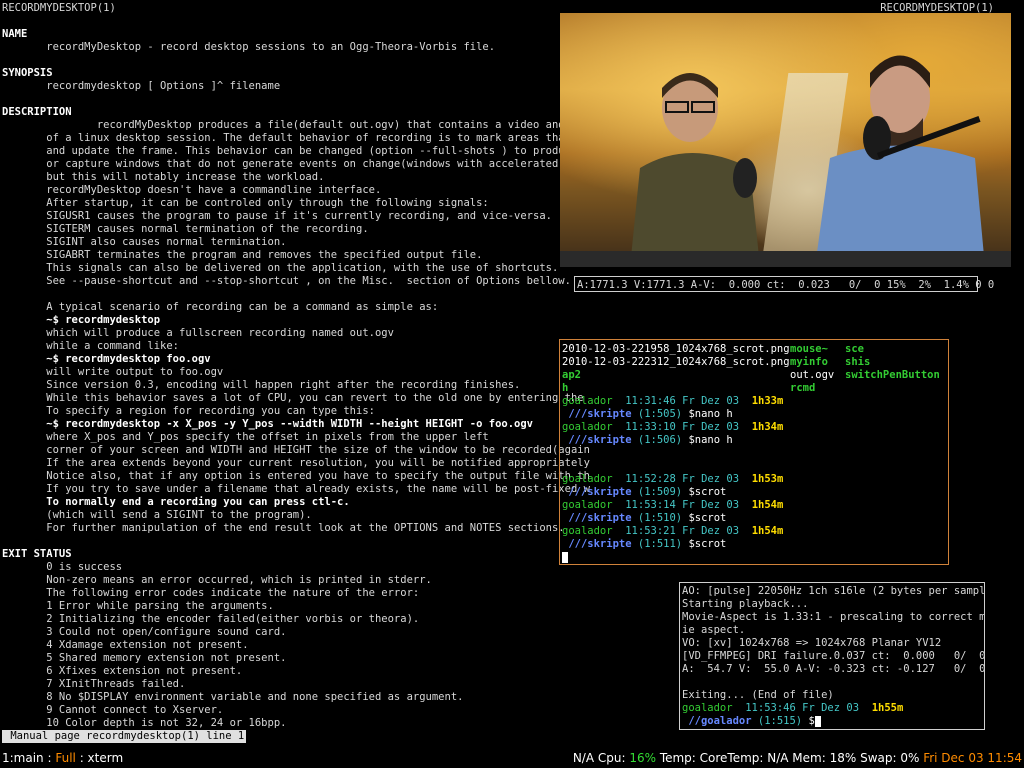  What do you see at coordinates (571, 375) in the screenshot?
I see `file-entry: ap2` at bounding box center [571, 375].